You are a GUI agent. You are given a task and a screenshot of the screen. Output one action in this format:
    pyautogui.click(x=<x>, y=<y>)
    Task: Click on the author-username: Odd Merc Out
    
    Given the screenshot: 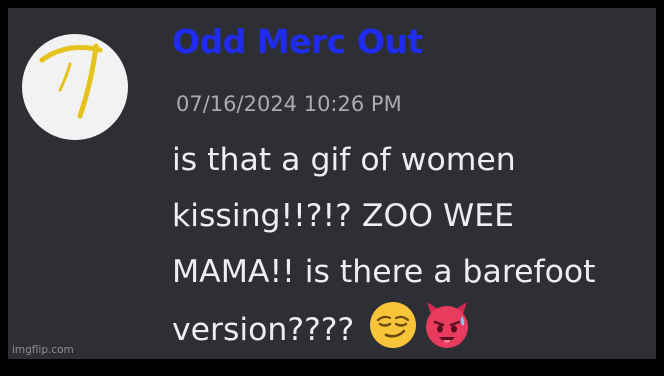 What is the action you would take?
    pyautogui.click(x=297, y=41)
    